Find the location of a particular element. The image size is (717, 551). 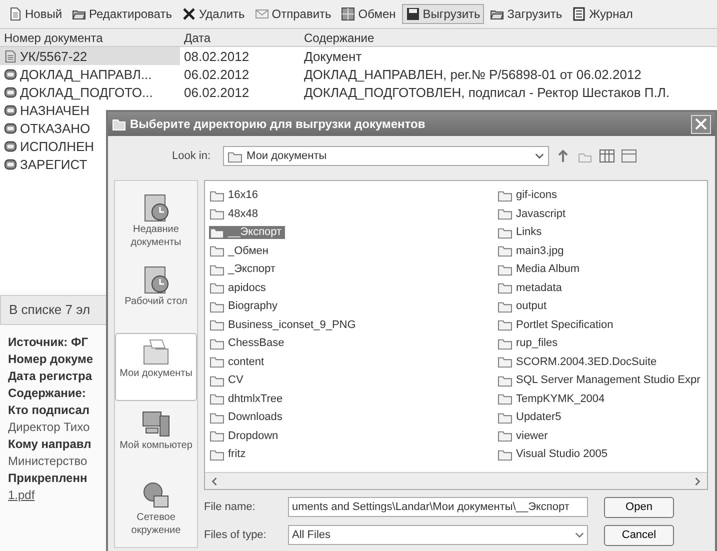

folder-item: Downloads is located at coordinates (247, 417).